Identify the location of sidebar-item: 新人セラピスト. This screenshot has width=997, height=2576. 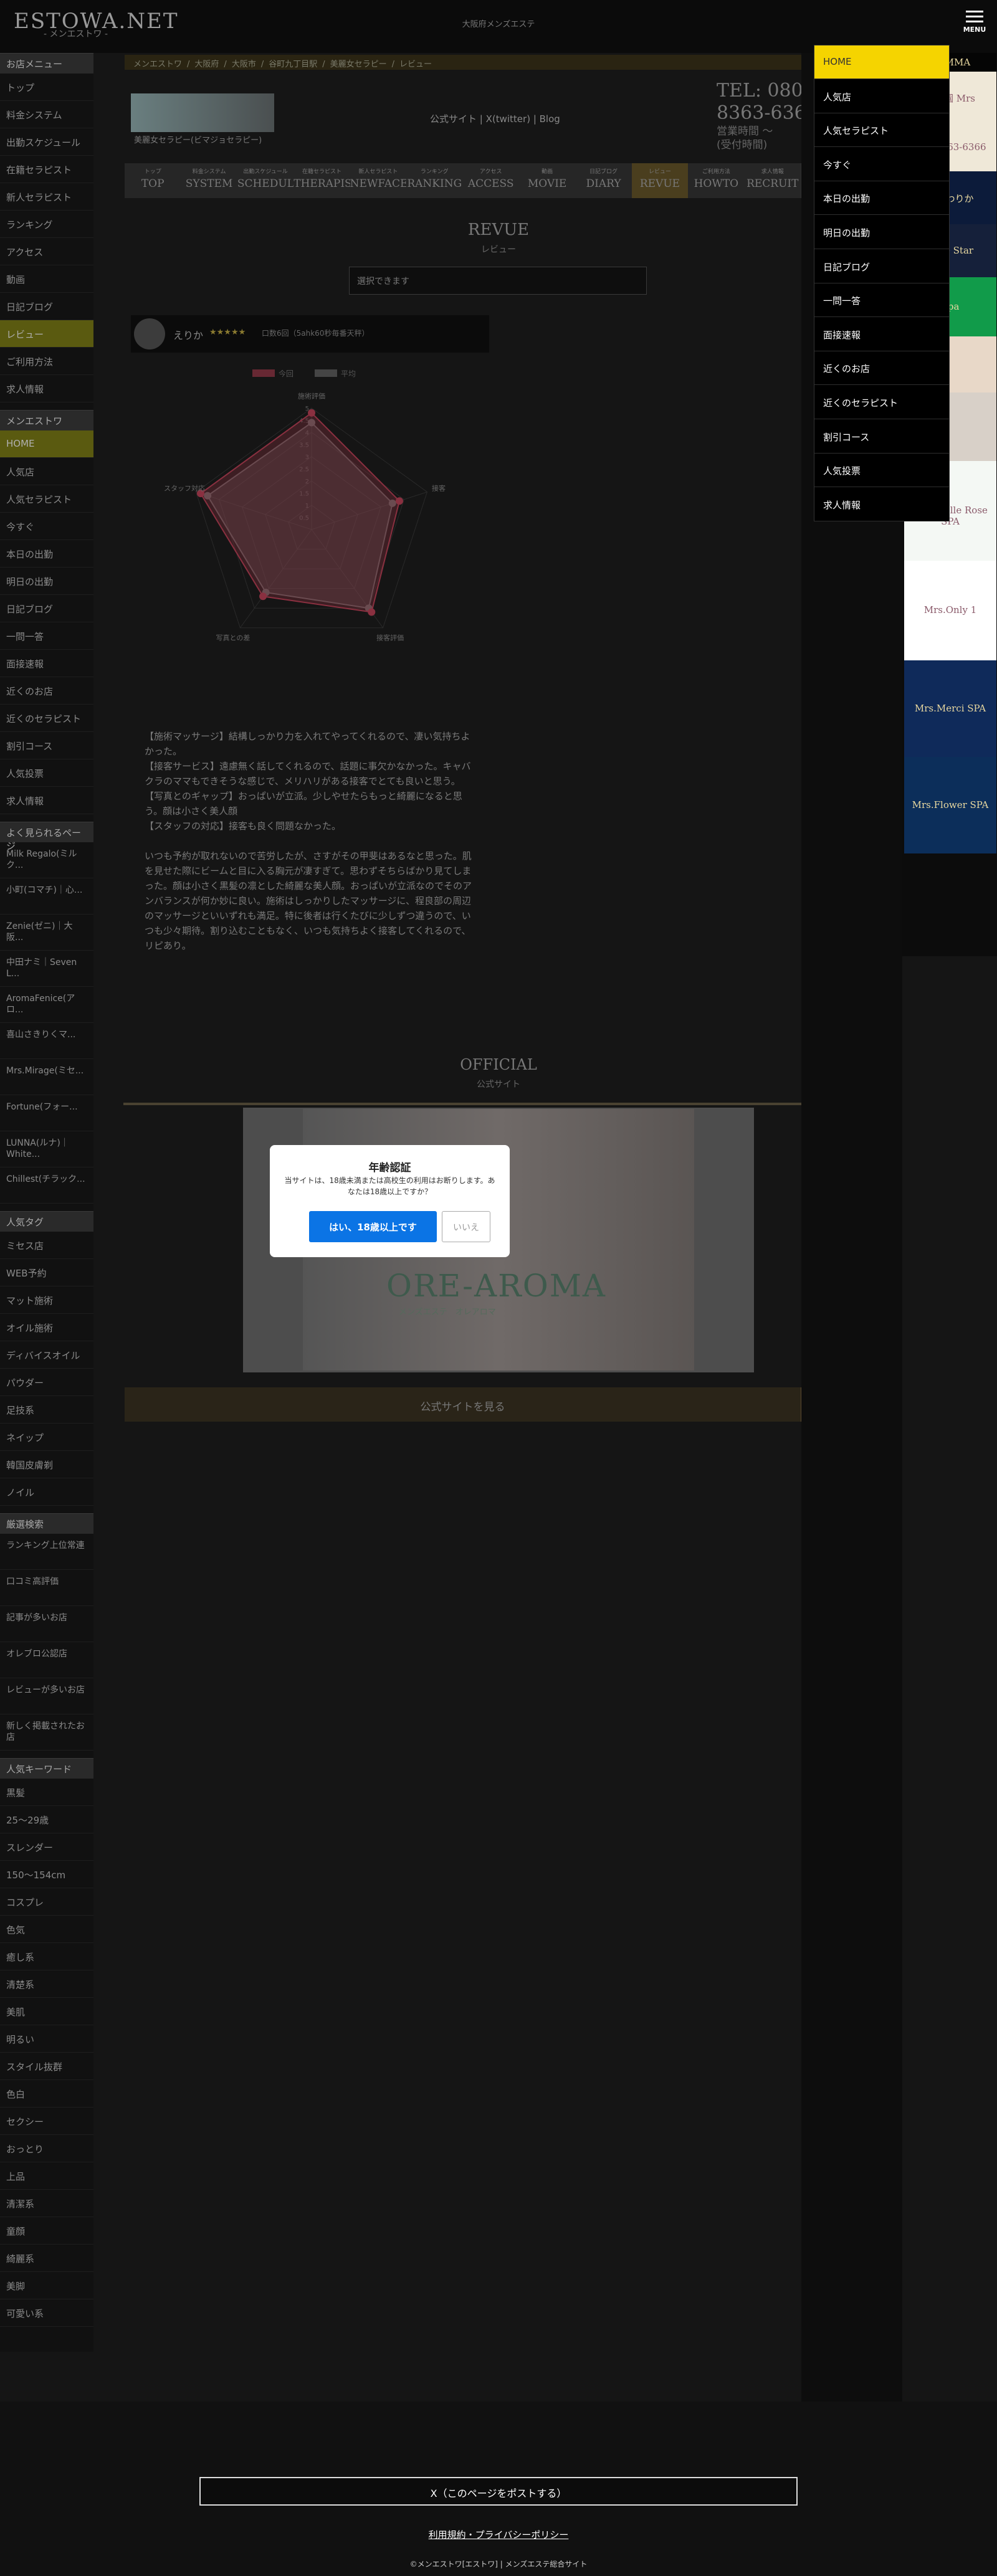
(46, 197).